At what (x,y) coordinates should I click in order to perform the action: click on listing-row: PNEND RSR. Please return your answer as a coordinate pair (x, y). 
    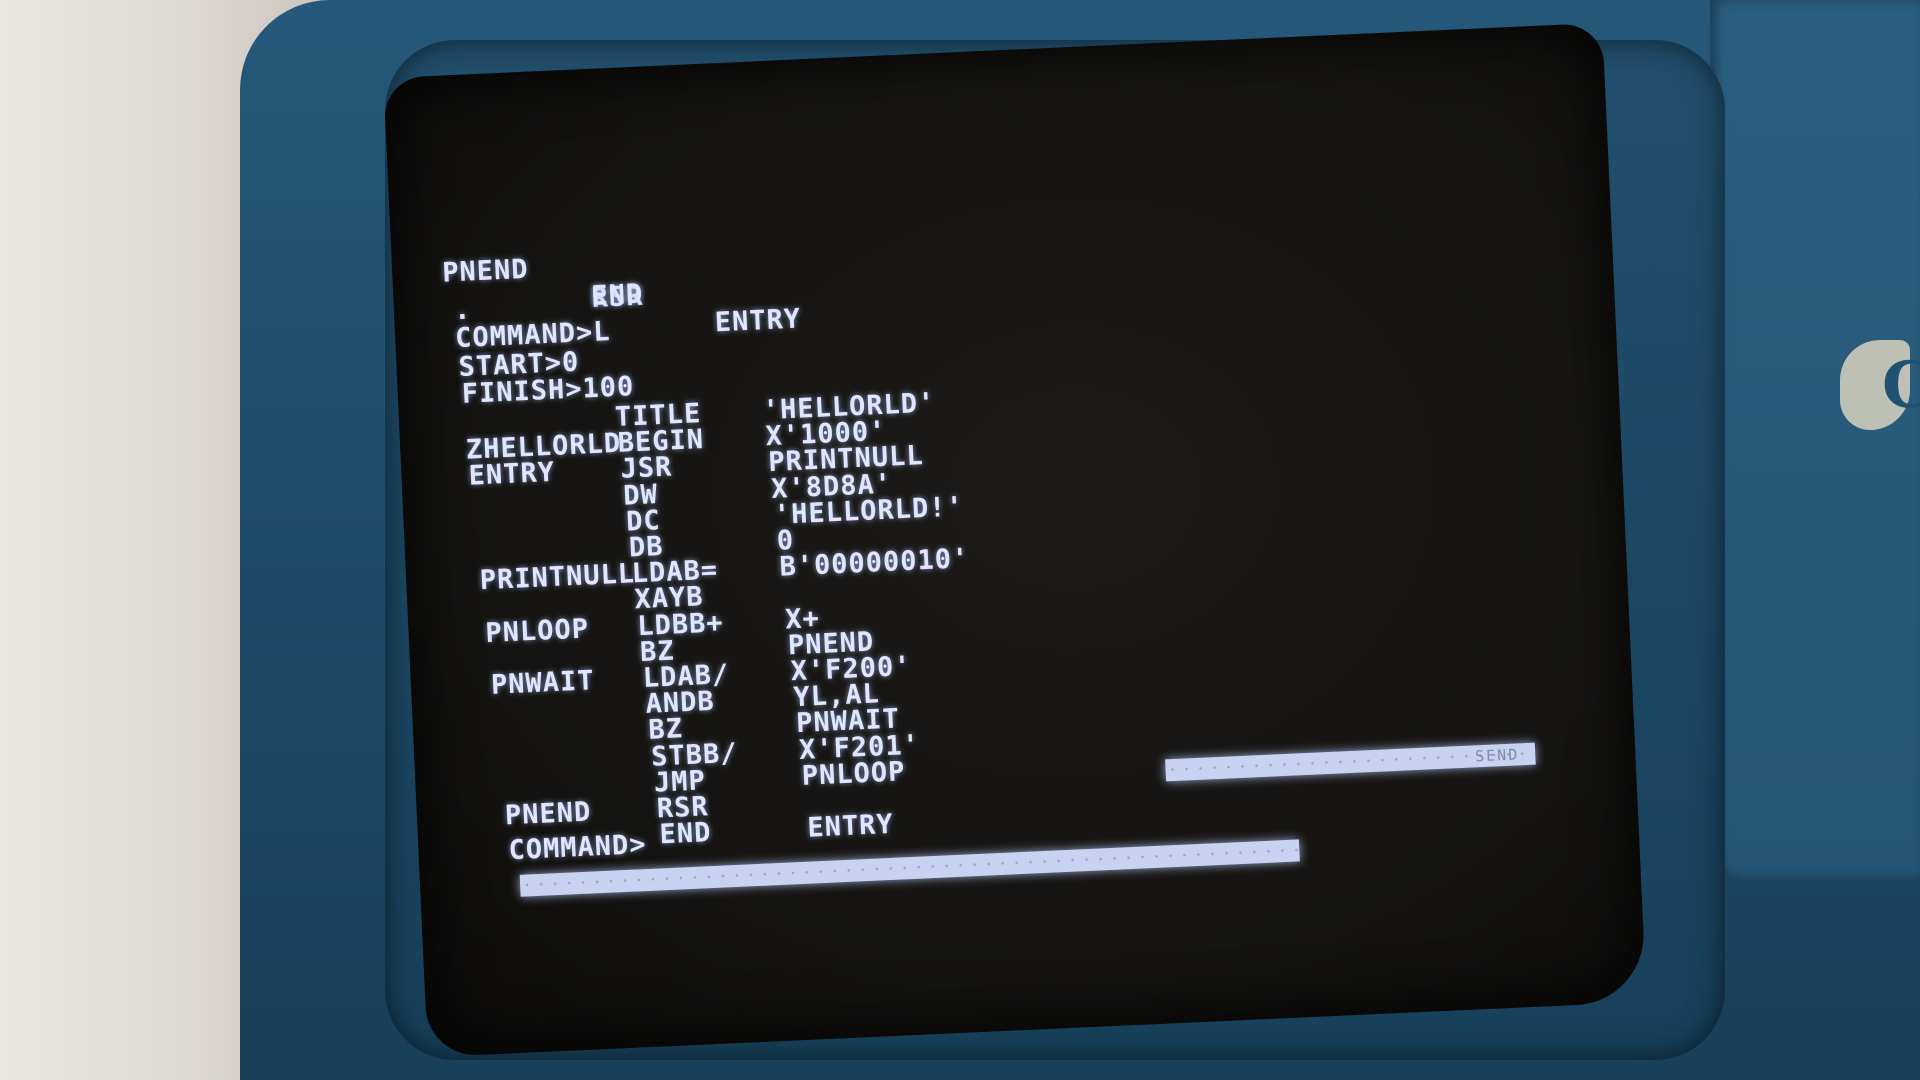
    Looking at the image, I should click on (606, 811).